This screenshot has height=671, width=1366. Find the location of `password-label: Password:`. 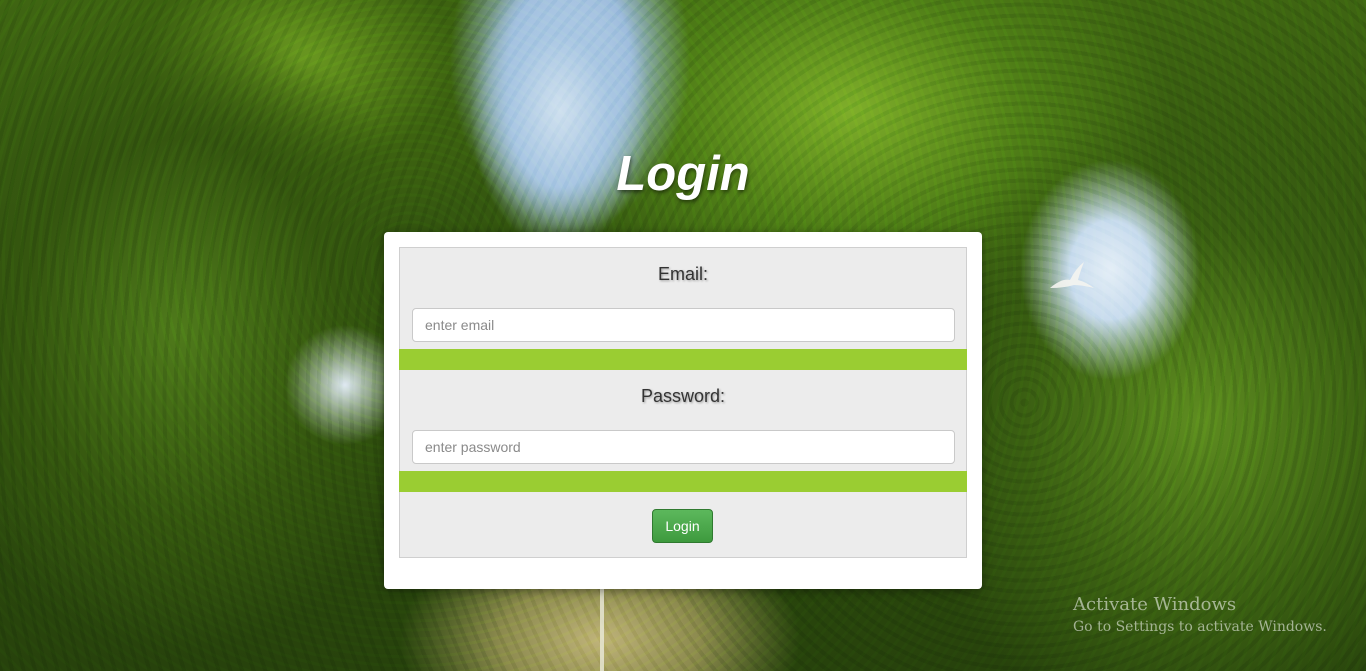

password-label: Password: is located at coordinates (683, 396).